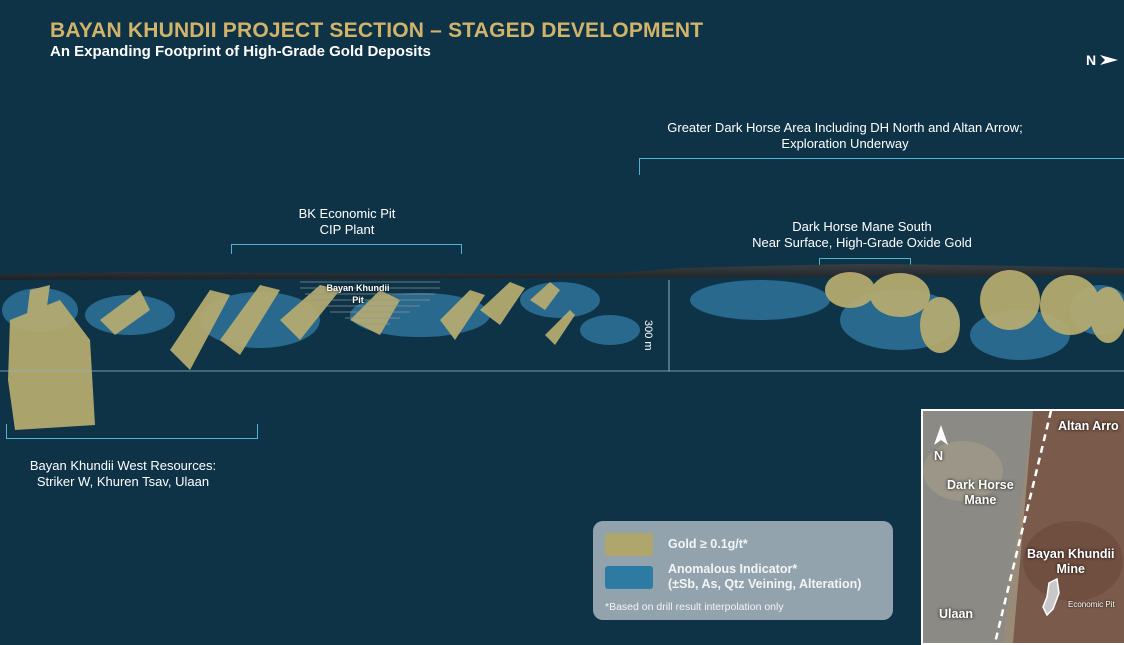  I want to click on economic-pit-label: Economic Pit, so click(1091, 604).